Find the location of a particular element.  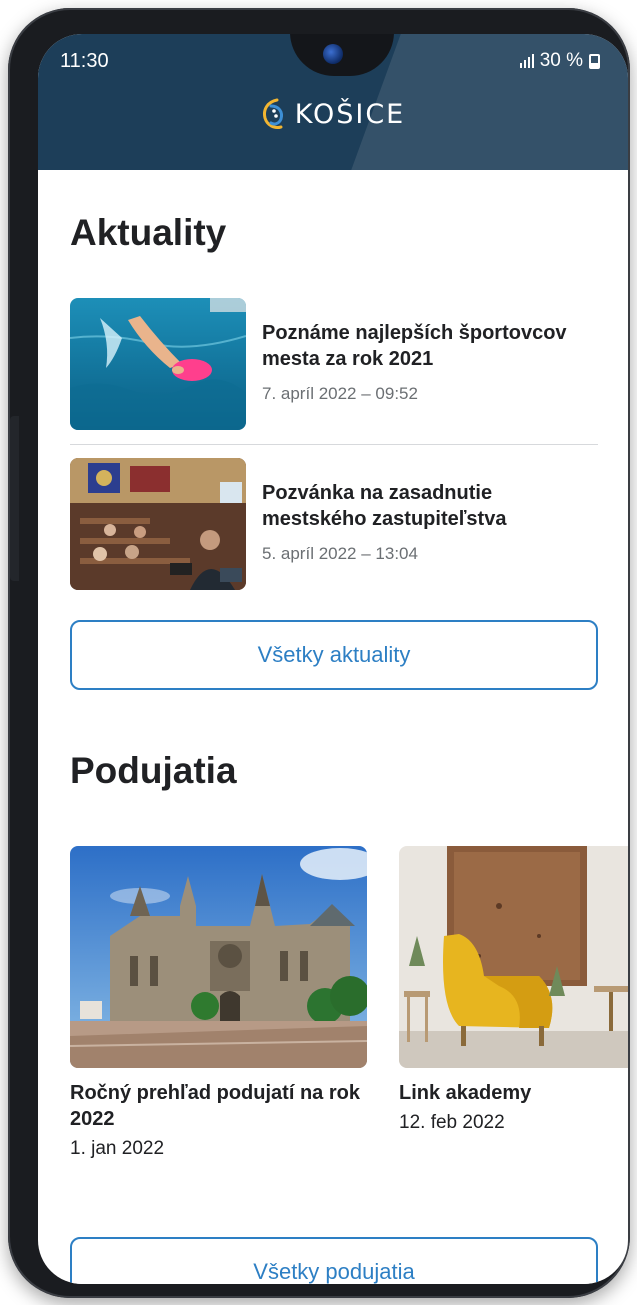

news-thumbnail-swimmer is located at coordinates (158, 364).